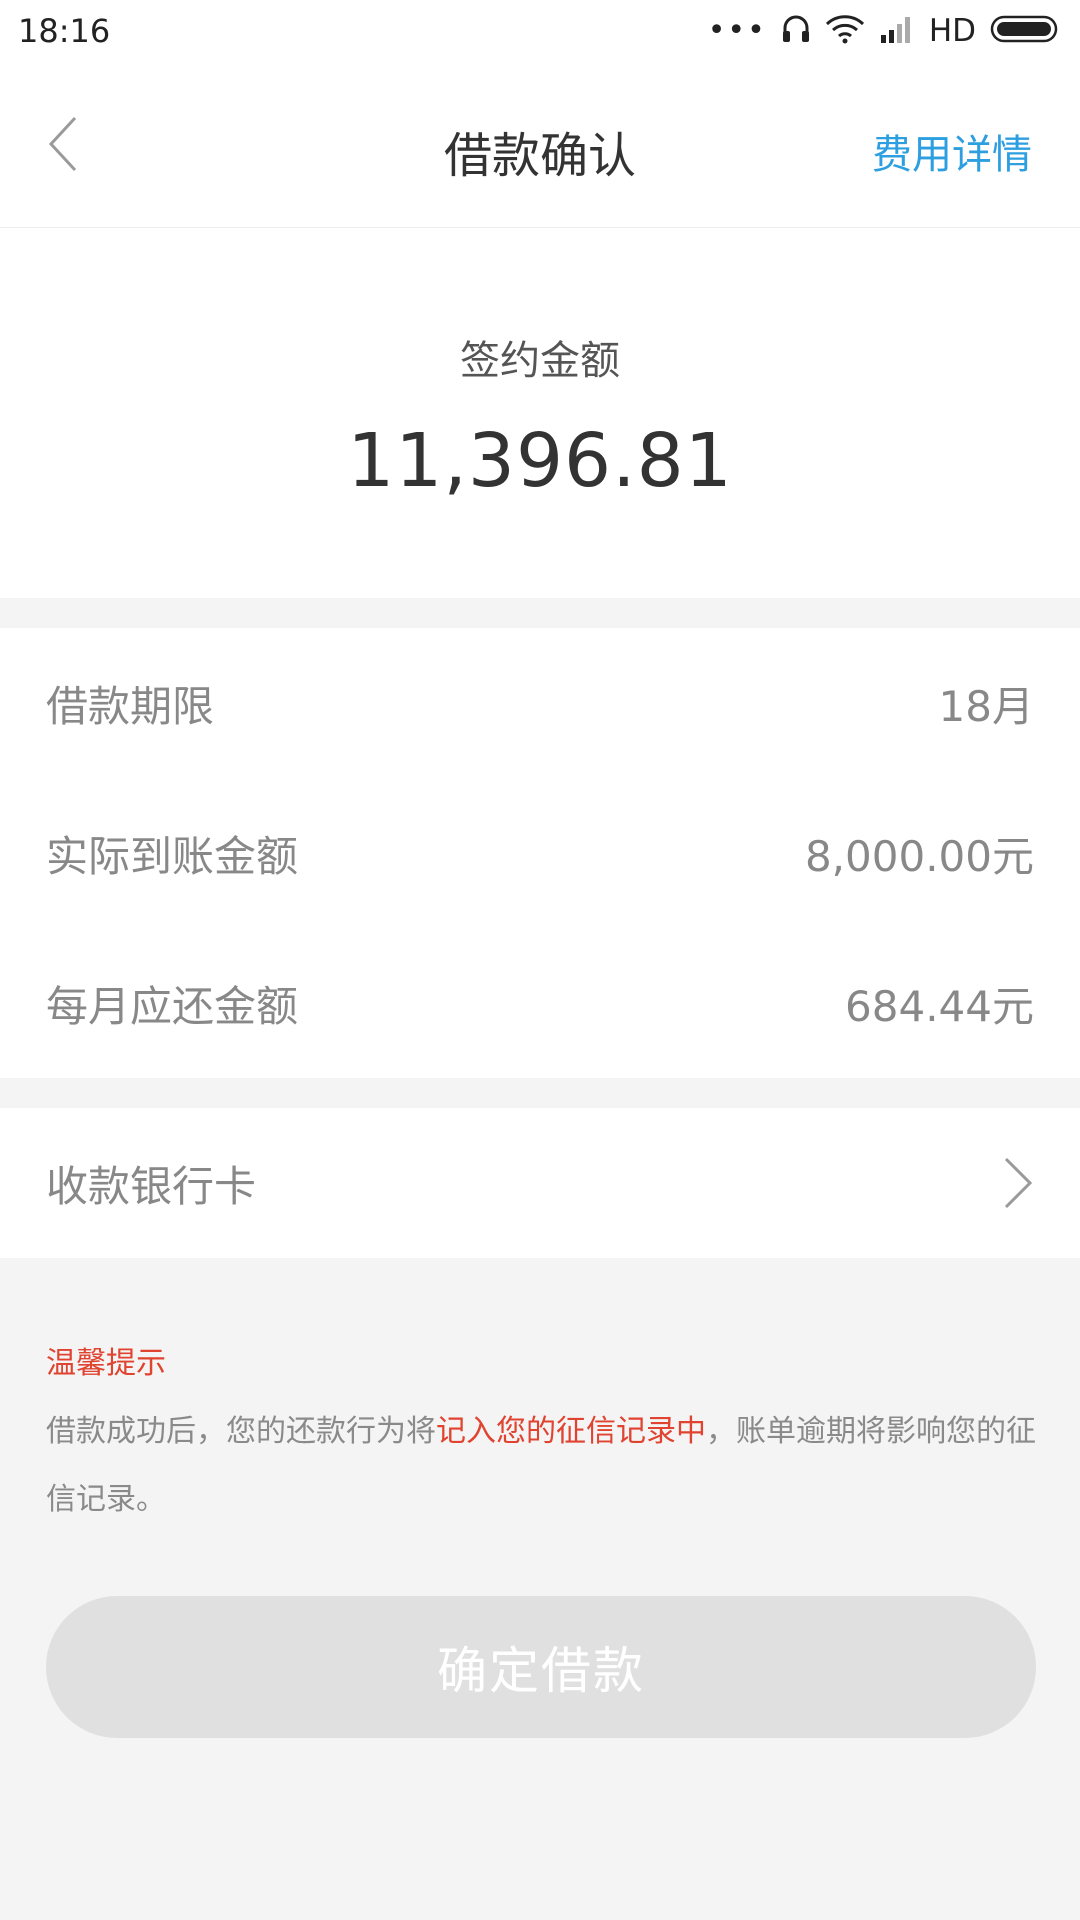 This screenshot has width=1080, height=1920. Describe the element at coordinates (571, 1431) in the screenshot. I see `notice-text-highlight: 记入您的征信记录中` at that location.